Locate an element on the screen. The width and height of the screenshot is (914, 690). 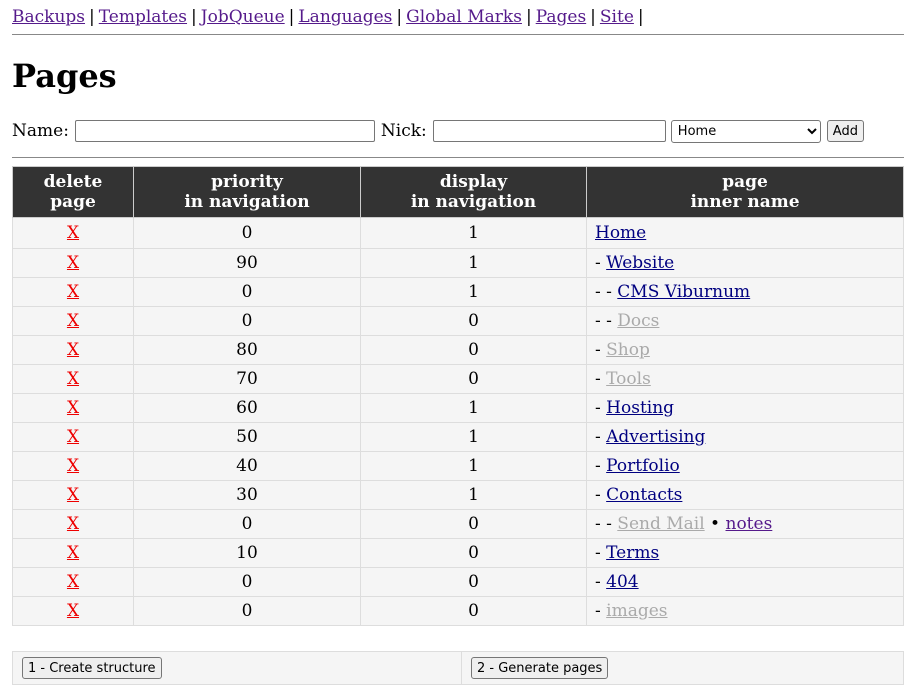
nav-link-languages: Languages is located at coordinates (345, 17).